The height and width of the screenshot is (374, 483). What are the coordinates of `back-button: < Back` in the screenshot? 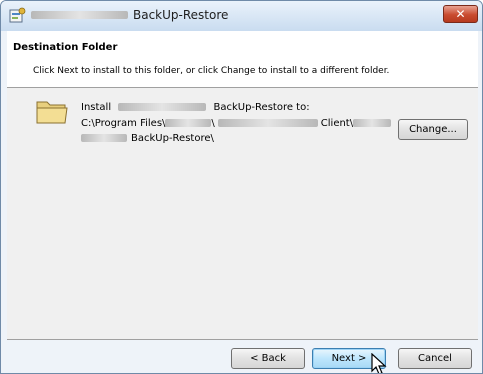 It's located at (268, 358).